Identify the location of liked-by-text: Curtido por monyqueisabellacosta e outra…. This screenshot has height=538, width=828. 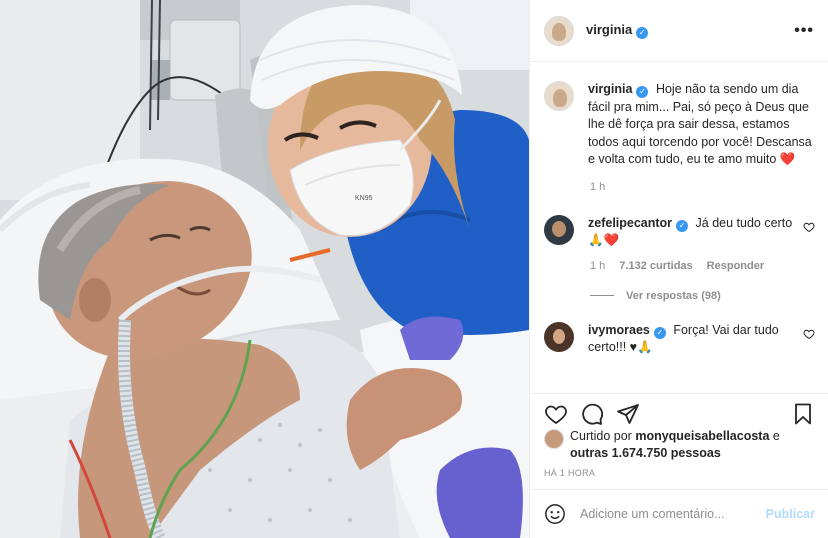
(675, 444).